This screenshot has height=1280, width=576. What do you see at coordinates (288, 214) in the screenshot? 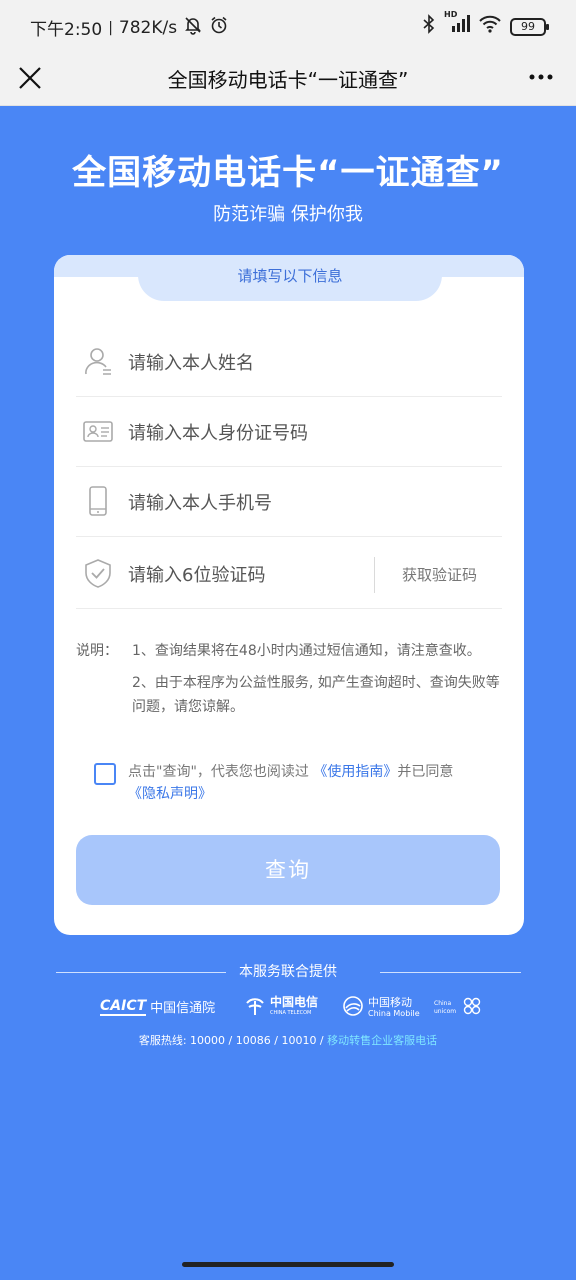
I see `hero-subtitle: 防范诈骗 保护你我` at bounding box center [288, 214].